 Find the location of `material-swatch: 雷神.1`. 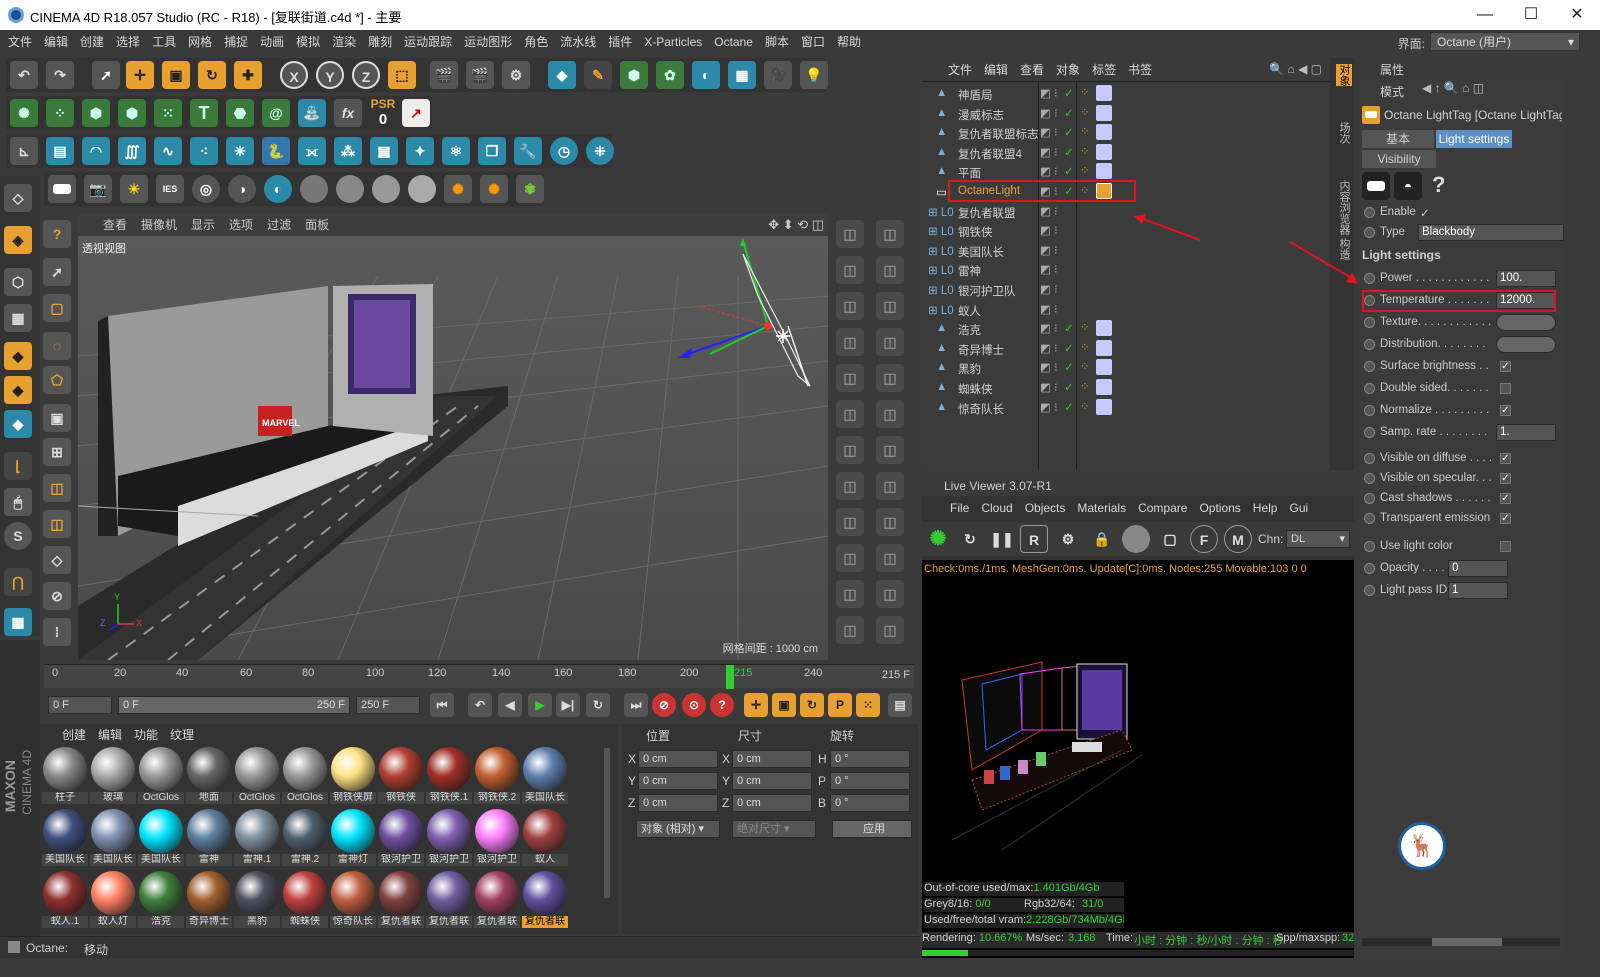

material-swatch: 雷神.1 is located at coordinates (257, 837).